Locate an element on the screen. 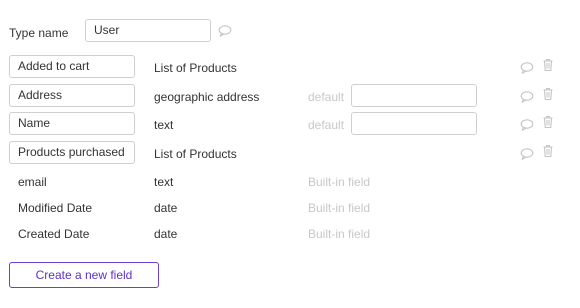  field-name-input: Address is located at coordinates (72, 95).